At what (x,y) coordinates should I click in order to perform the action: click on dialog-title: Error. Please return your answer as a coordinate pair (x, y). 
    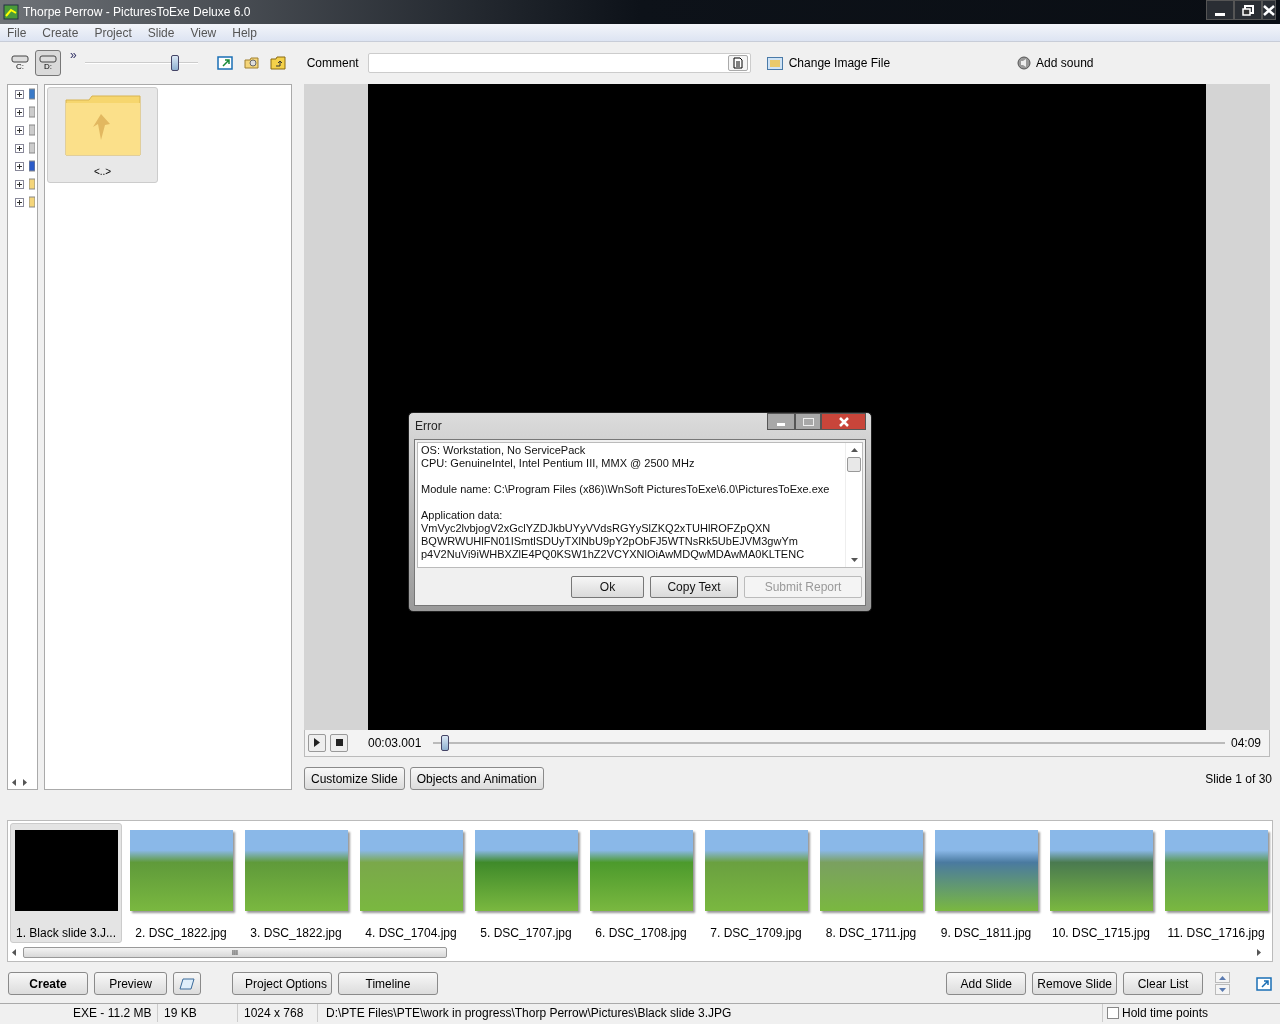
    Looking at the image, I should click on (428, 426).